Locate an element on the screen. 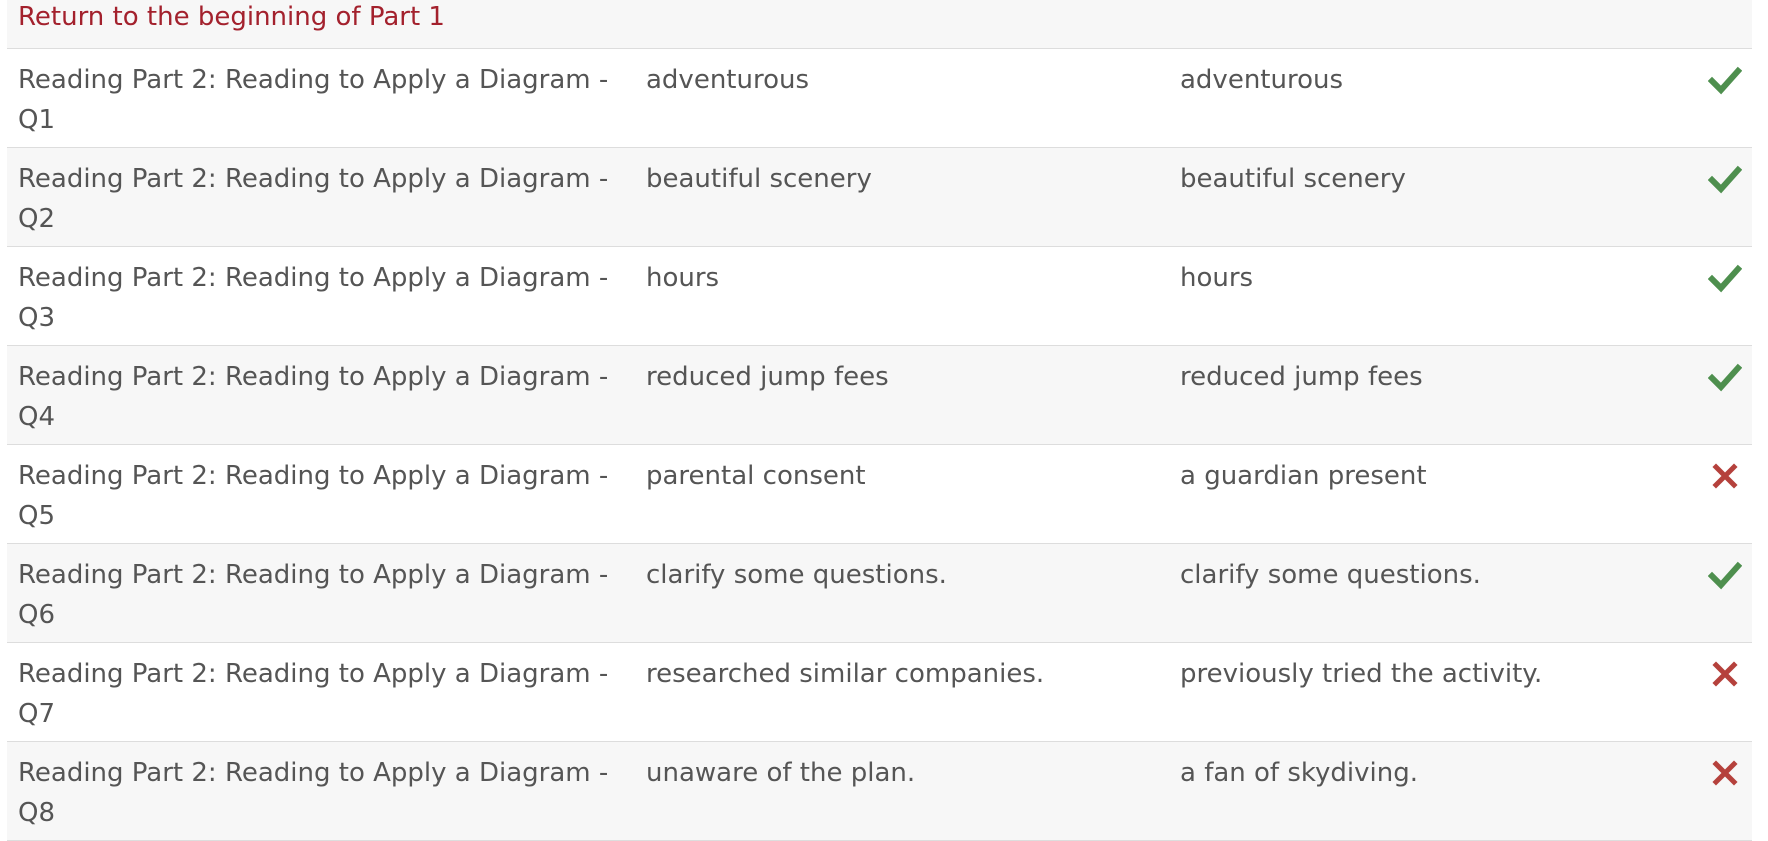 This screenshot has width=1768, height=841. correct-answer: hours is located at coordinates (1217, 278).